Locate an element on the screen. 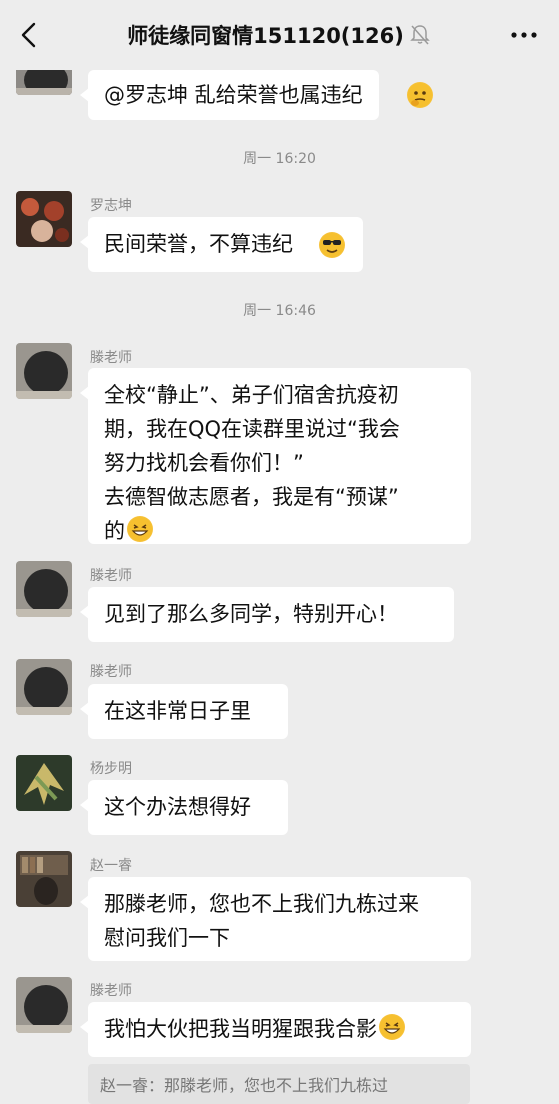 Image resolution: width=559 pixels, height=1104 pixels. more-dots-icon is located at coordinates (524, 35).